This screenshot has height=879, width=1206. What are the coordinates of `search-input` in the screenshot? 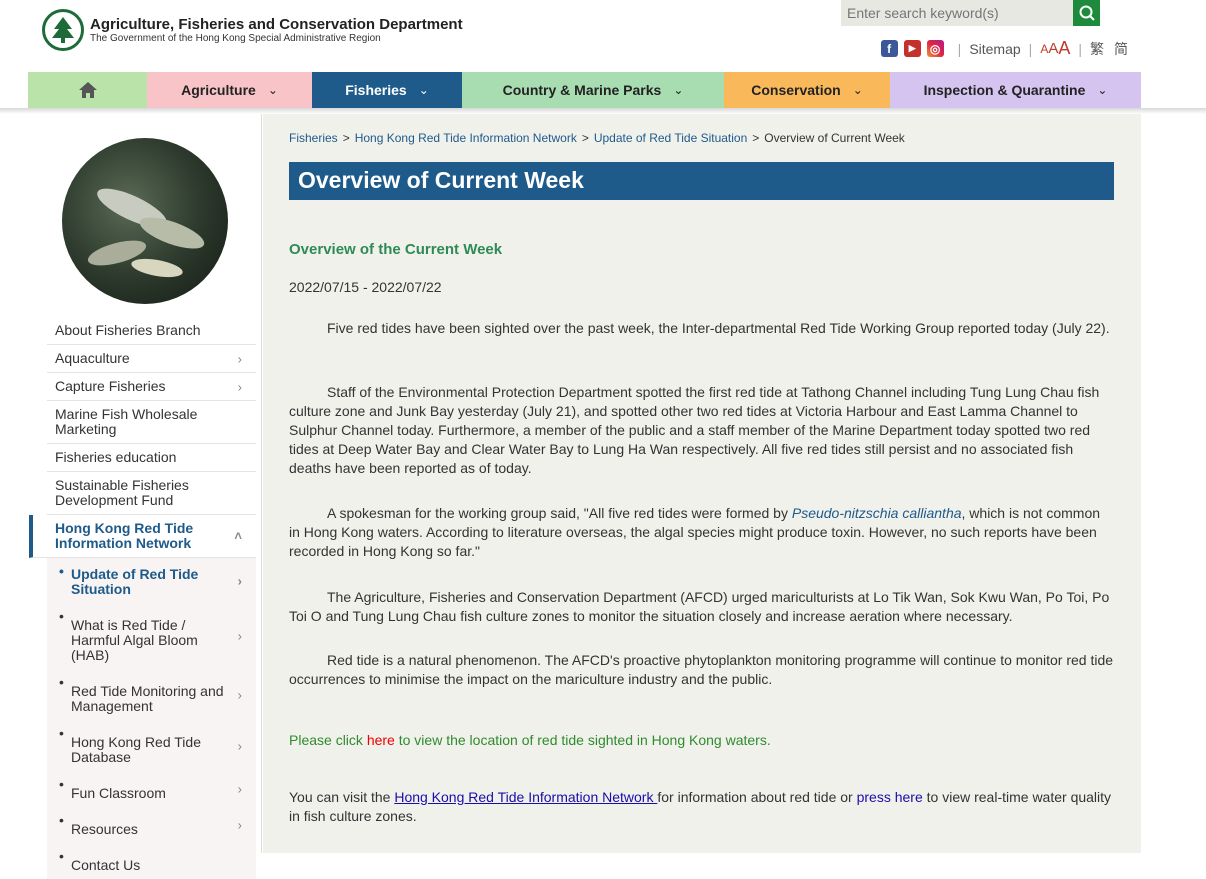 It's located at (957, 13).